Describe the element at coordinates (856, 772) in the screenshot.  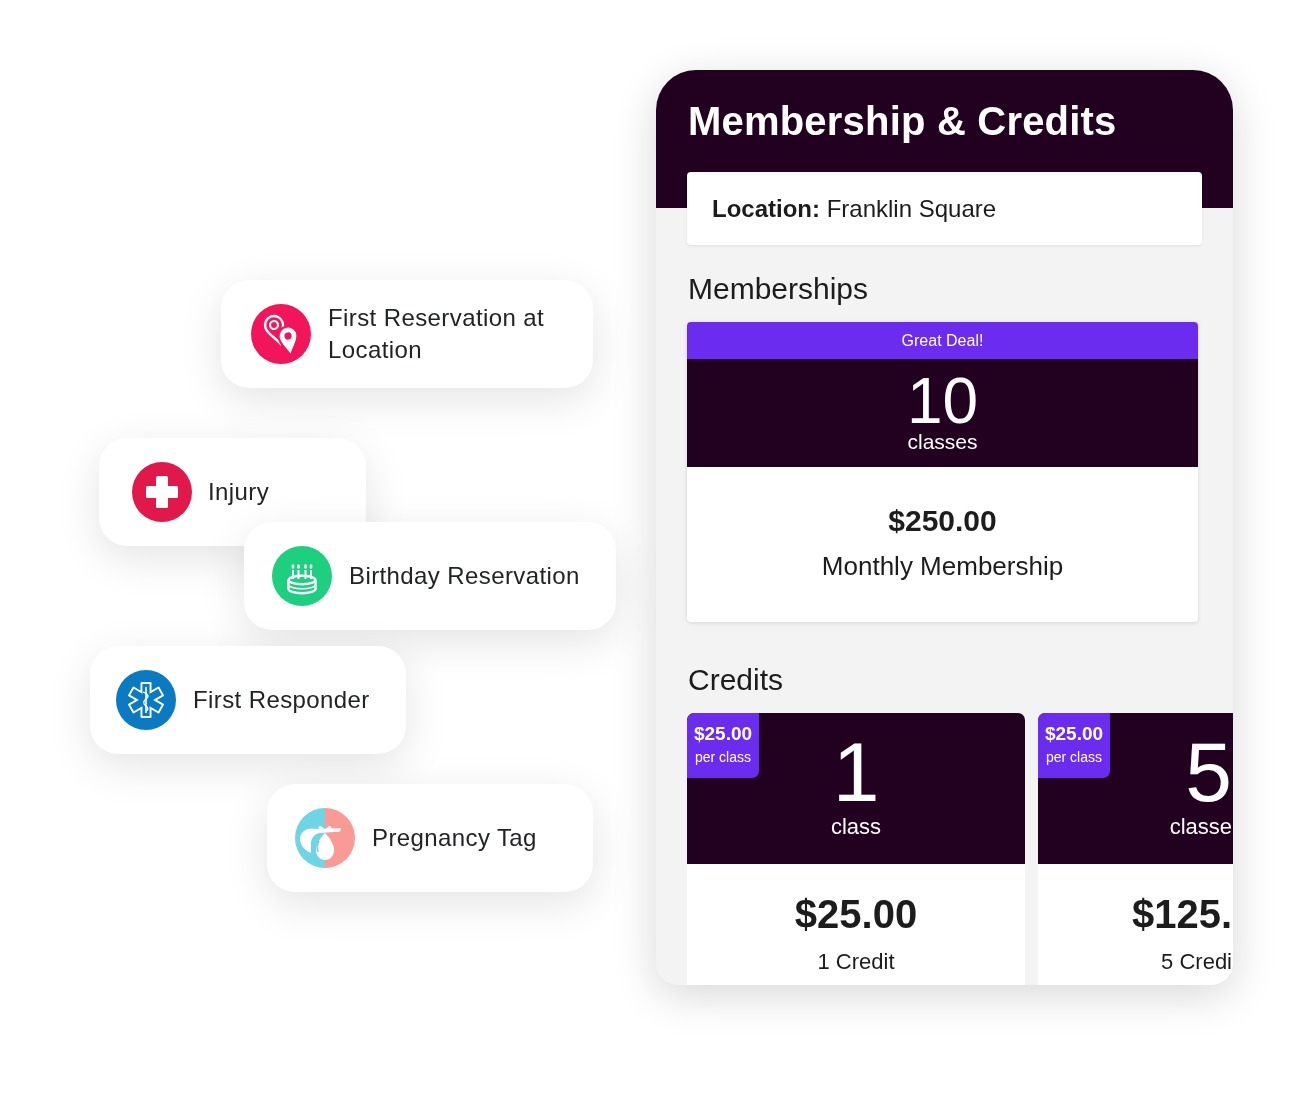
I see `class-count: 1` at that location.